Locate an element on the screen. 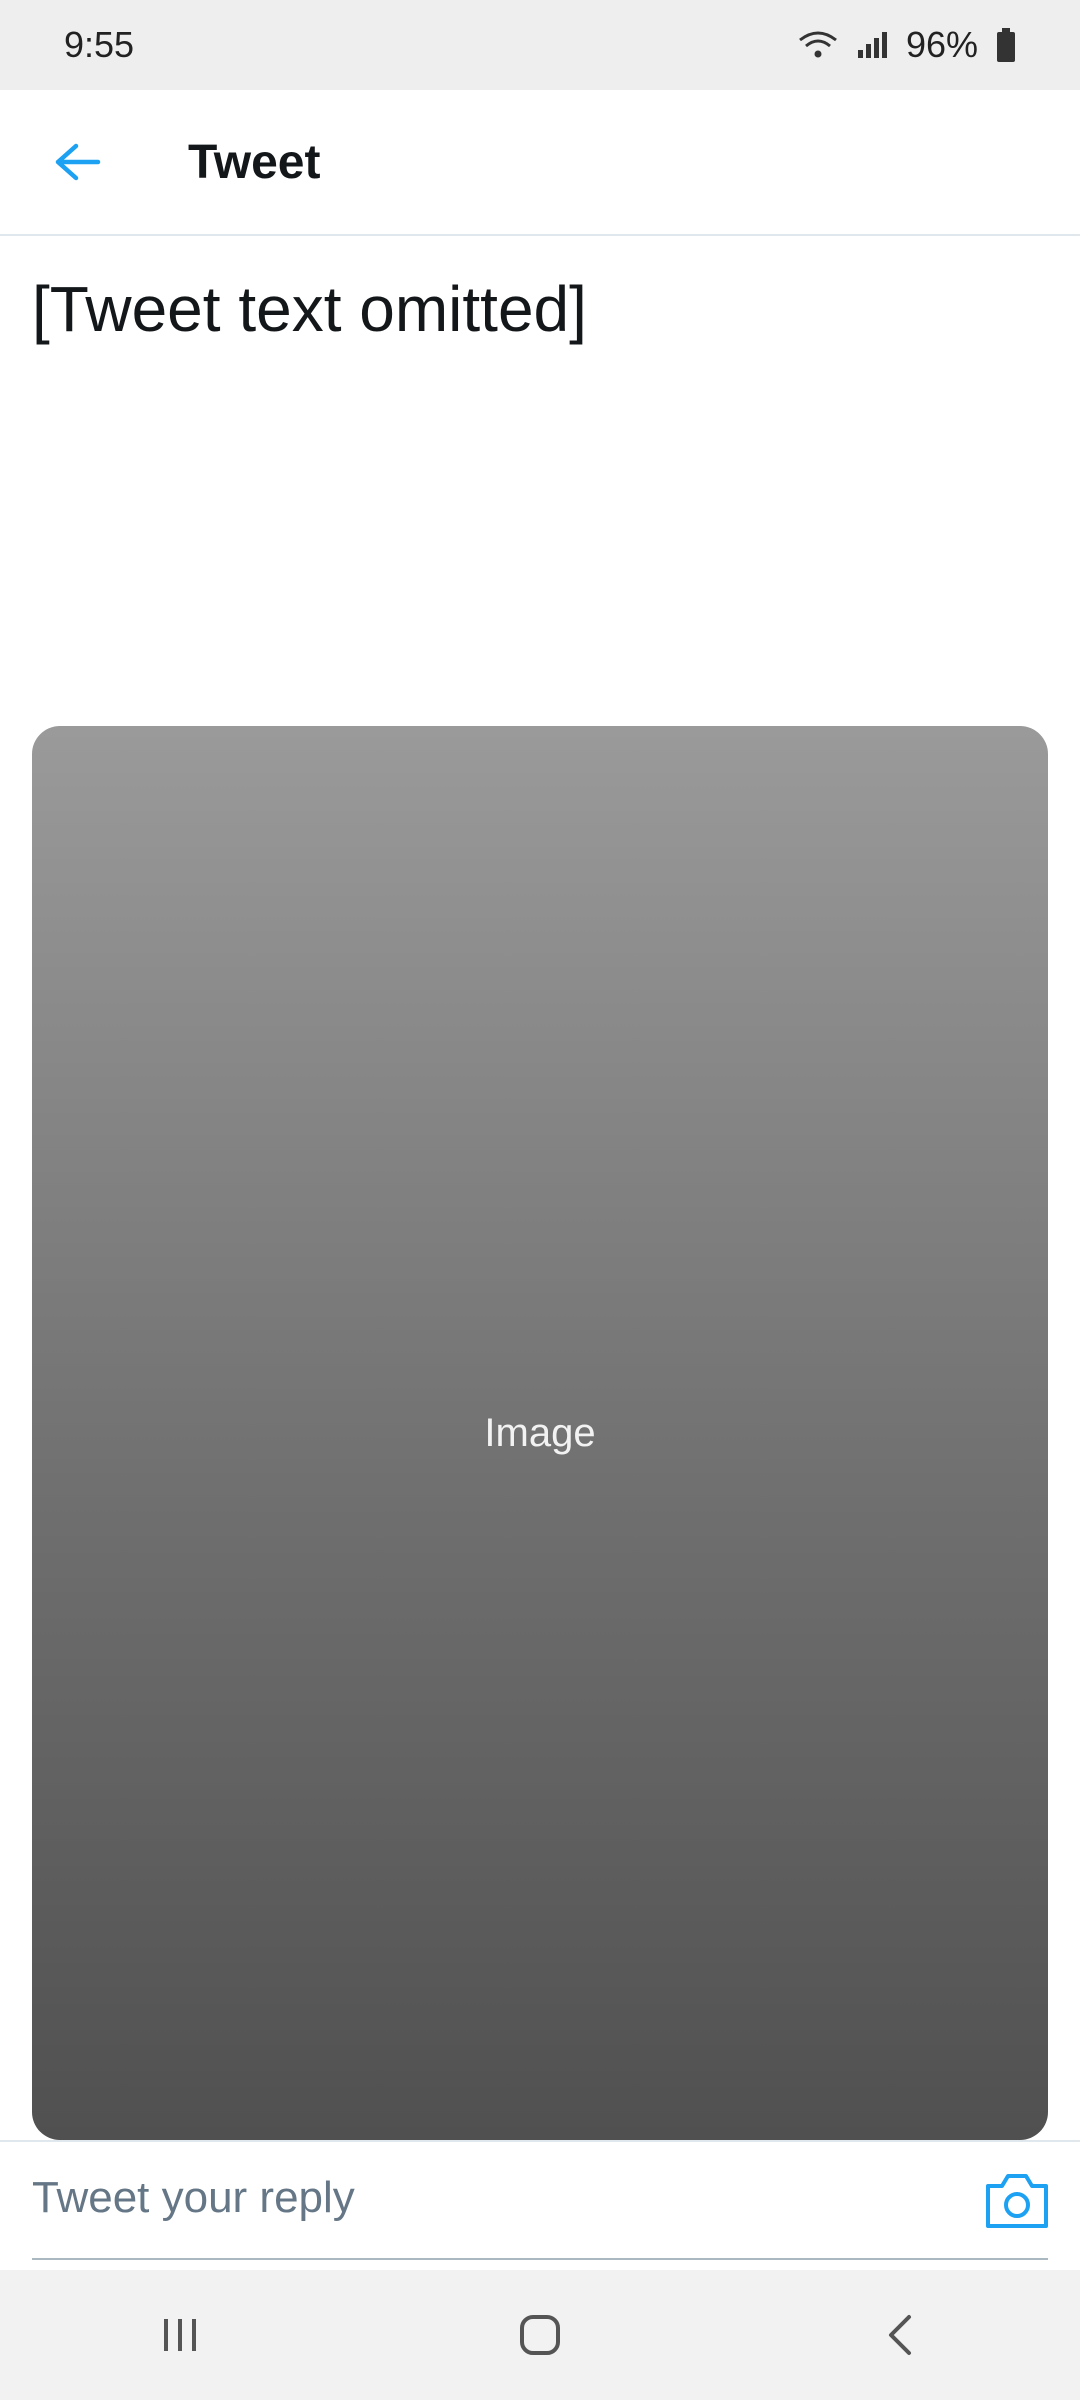  back-nav-button is located at coordinates (900, 2335).